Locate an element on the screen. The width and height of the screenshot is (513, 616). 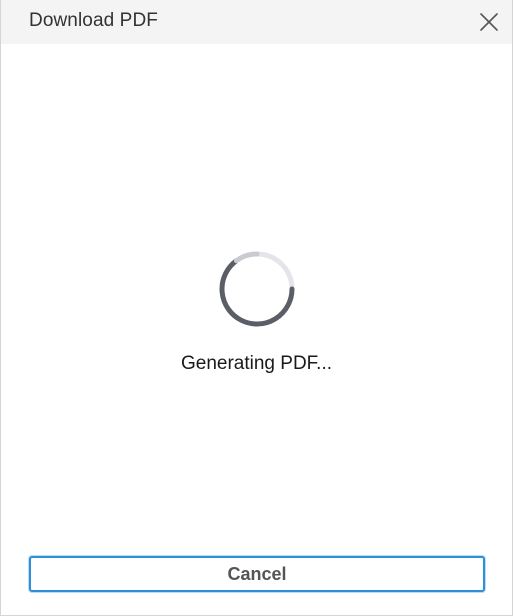
dialog-titlebar: Download PDF is located at coordinates (256, 22).